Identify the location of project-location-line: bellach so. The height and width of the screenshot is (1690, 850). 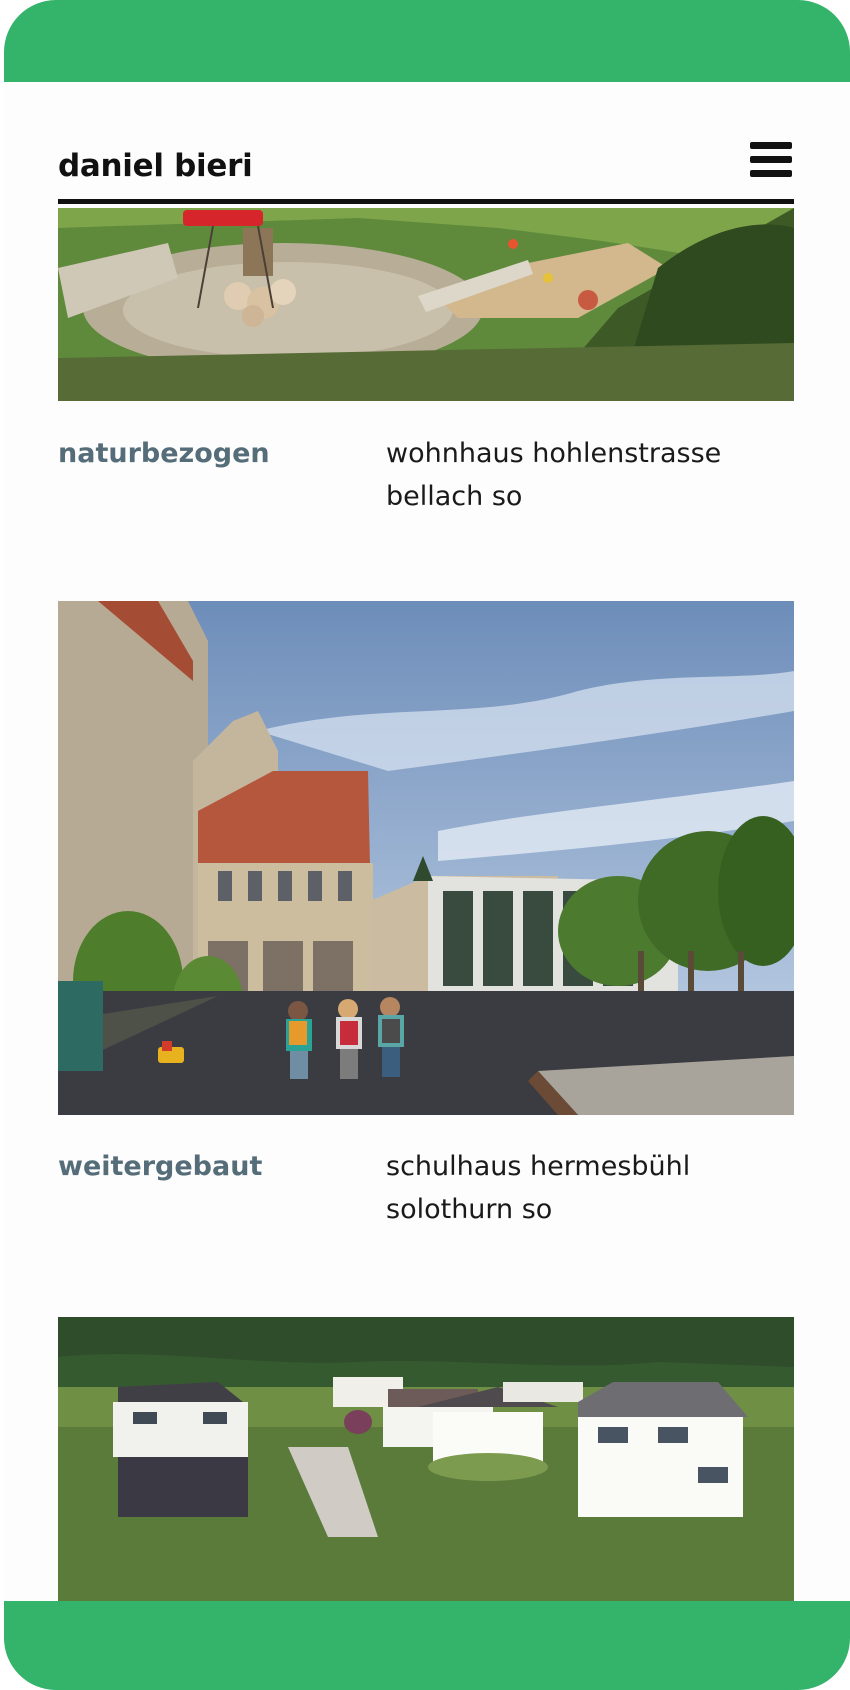
(454, 496).